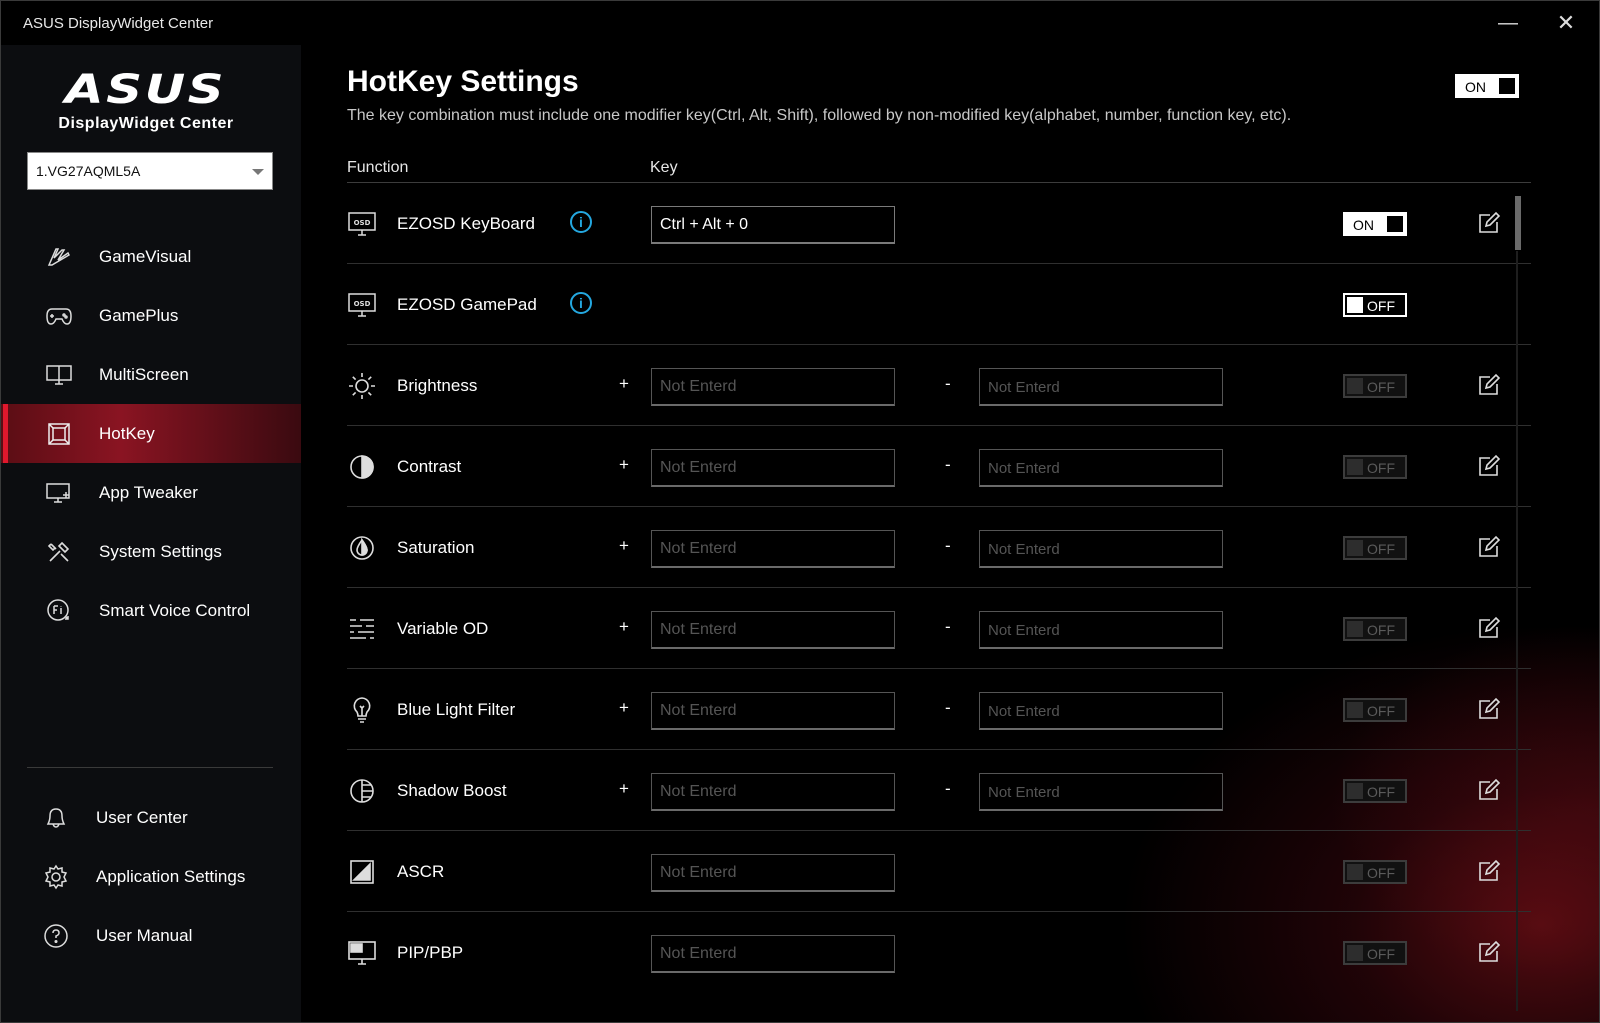  What do you see at coordinates (146, 90) in the screenshot?
I see `asus-logo: ASUS` at bounding box center [146, 90].